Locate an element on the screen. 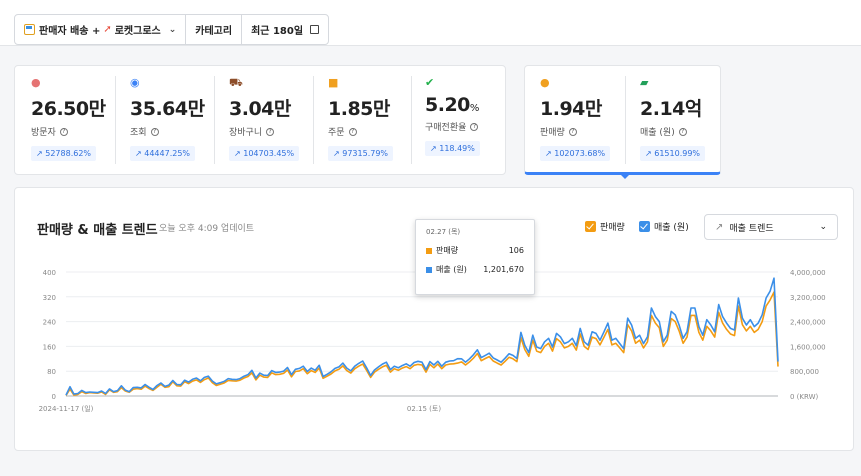  qty-swatch is located at coordinates (429, 250).